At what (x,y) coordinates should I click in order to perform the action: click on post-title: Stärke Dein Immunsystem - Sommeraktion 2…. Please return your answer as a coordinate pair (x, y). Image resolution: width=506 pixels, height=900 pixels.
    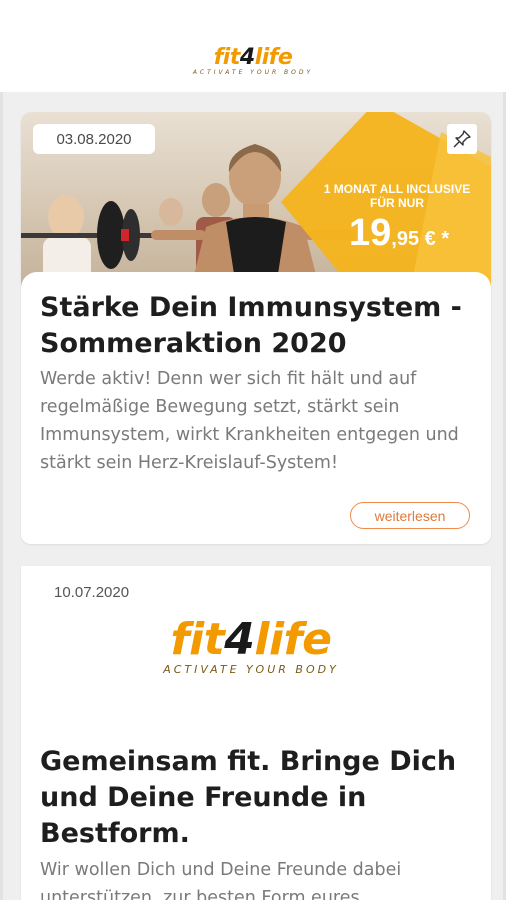
    Looking at the image, I should click on (260, 326).